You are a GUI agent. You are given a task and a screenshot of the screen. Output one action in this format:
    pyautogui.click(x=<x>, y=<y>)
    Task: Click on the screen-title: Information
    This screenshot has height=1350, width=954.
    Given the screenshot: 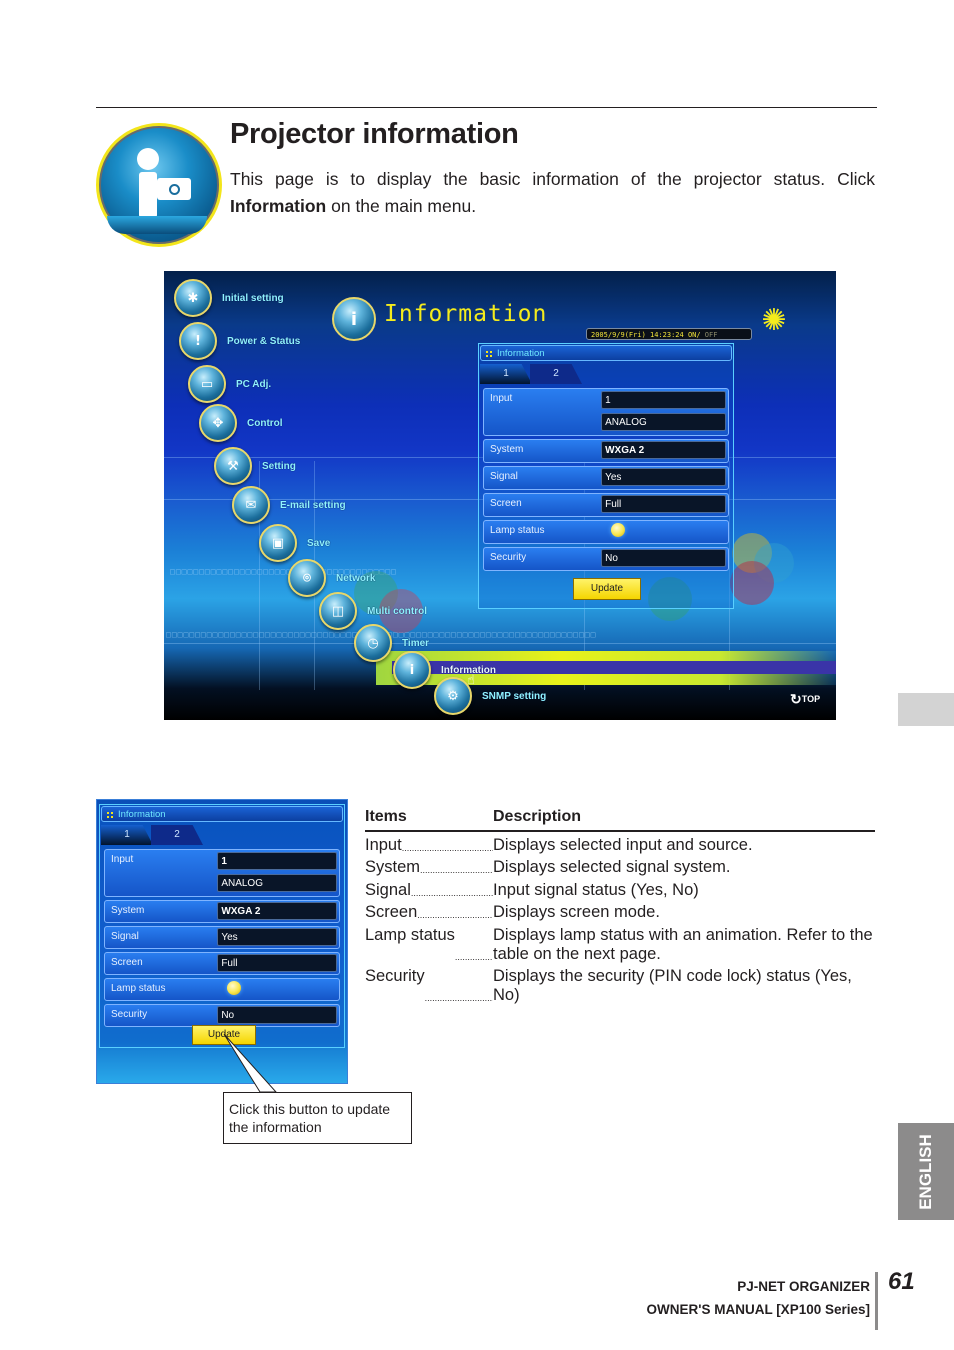 What is the action you would take?
    pyautogui.click(x=466, y=314)
    